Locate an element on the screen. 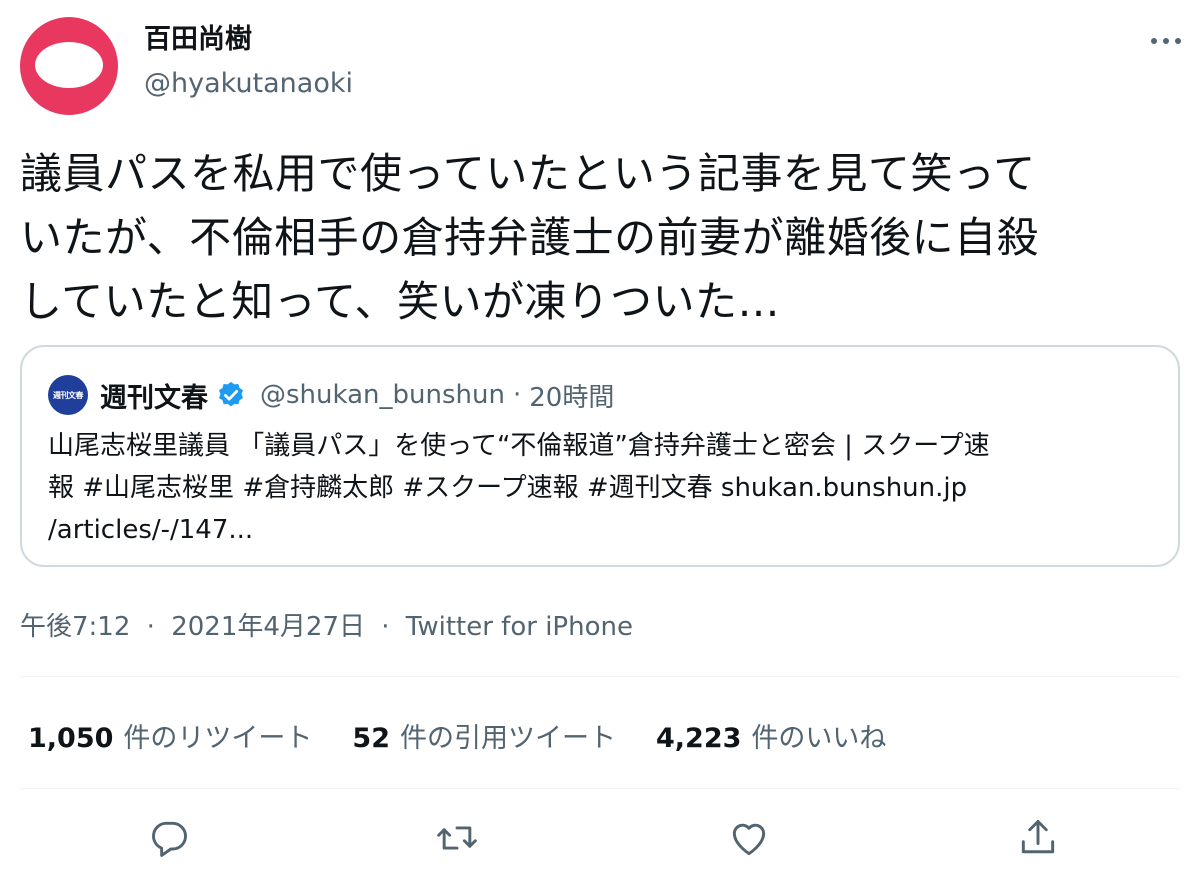 The height and width of the screenshot is (869, 1200). retweet-count-stat: 1,050 件のリツイート is located at coordinates (170, 735).